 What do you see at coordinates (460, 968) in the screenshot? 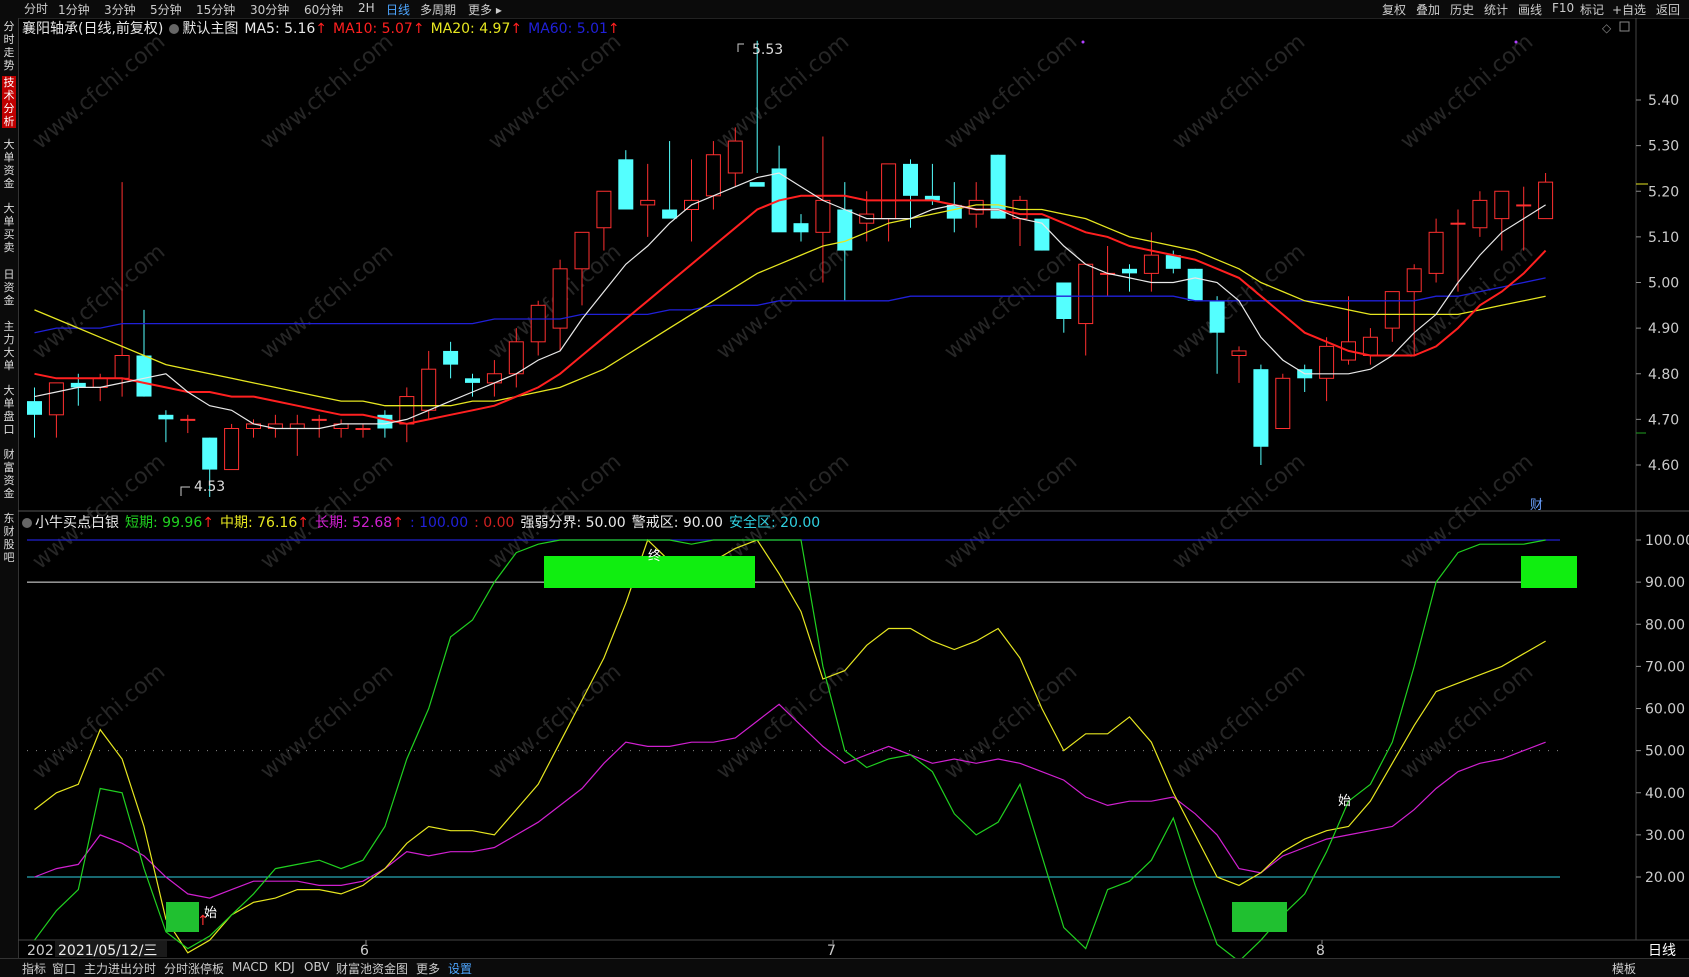
I see `bottom-tab-settings: 设置` at bounding box center [460, 968].